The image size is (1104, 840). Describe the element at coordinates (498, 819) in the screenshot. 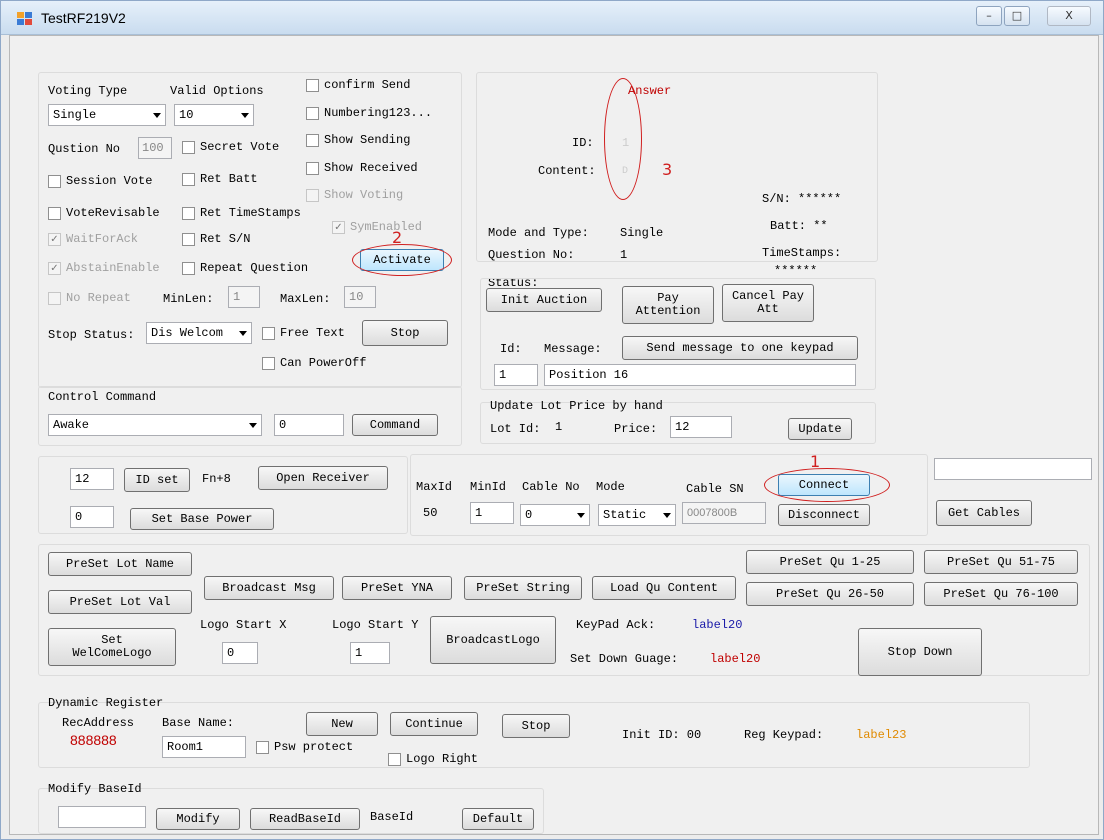

I see `default-button: Default` at that location.